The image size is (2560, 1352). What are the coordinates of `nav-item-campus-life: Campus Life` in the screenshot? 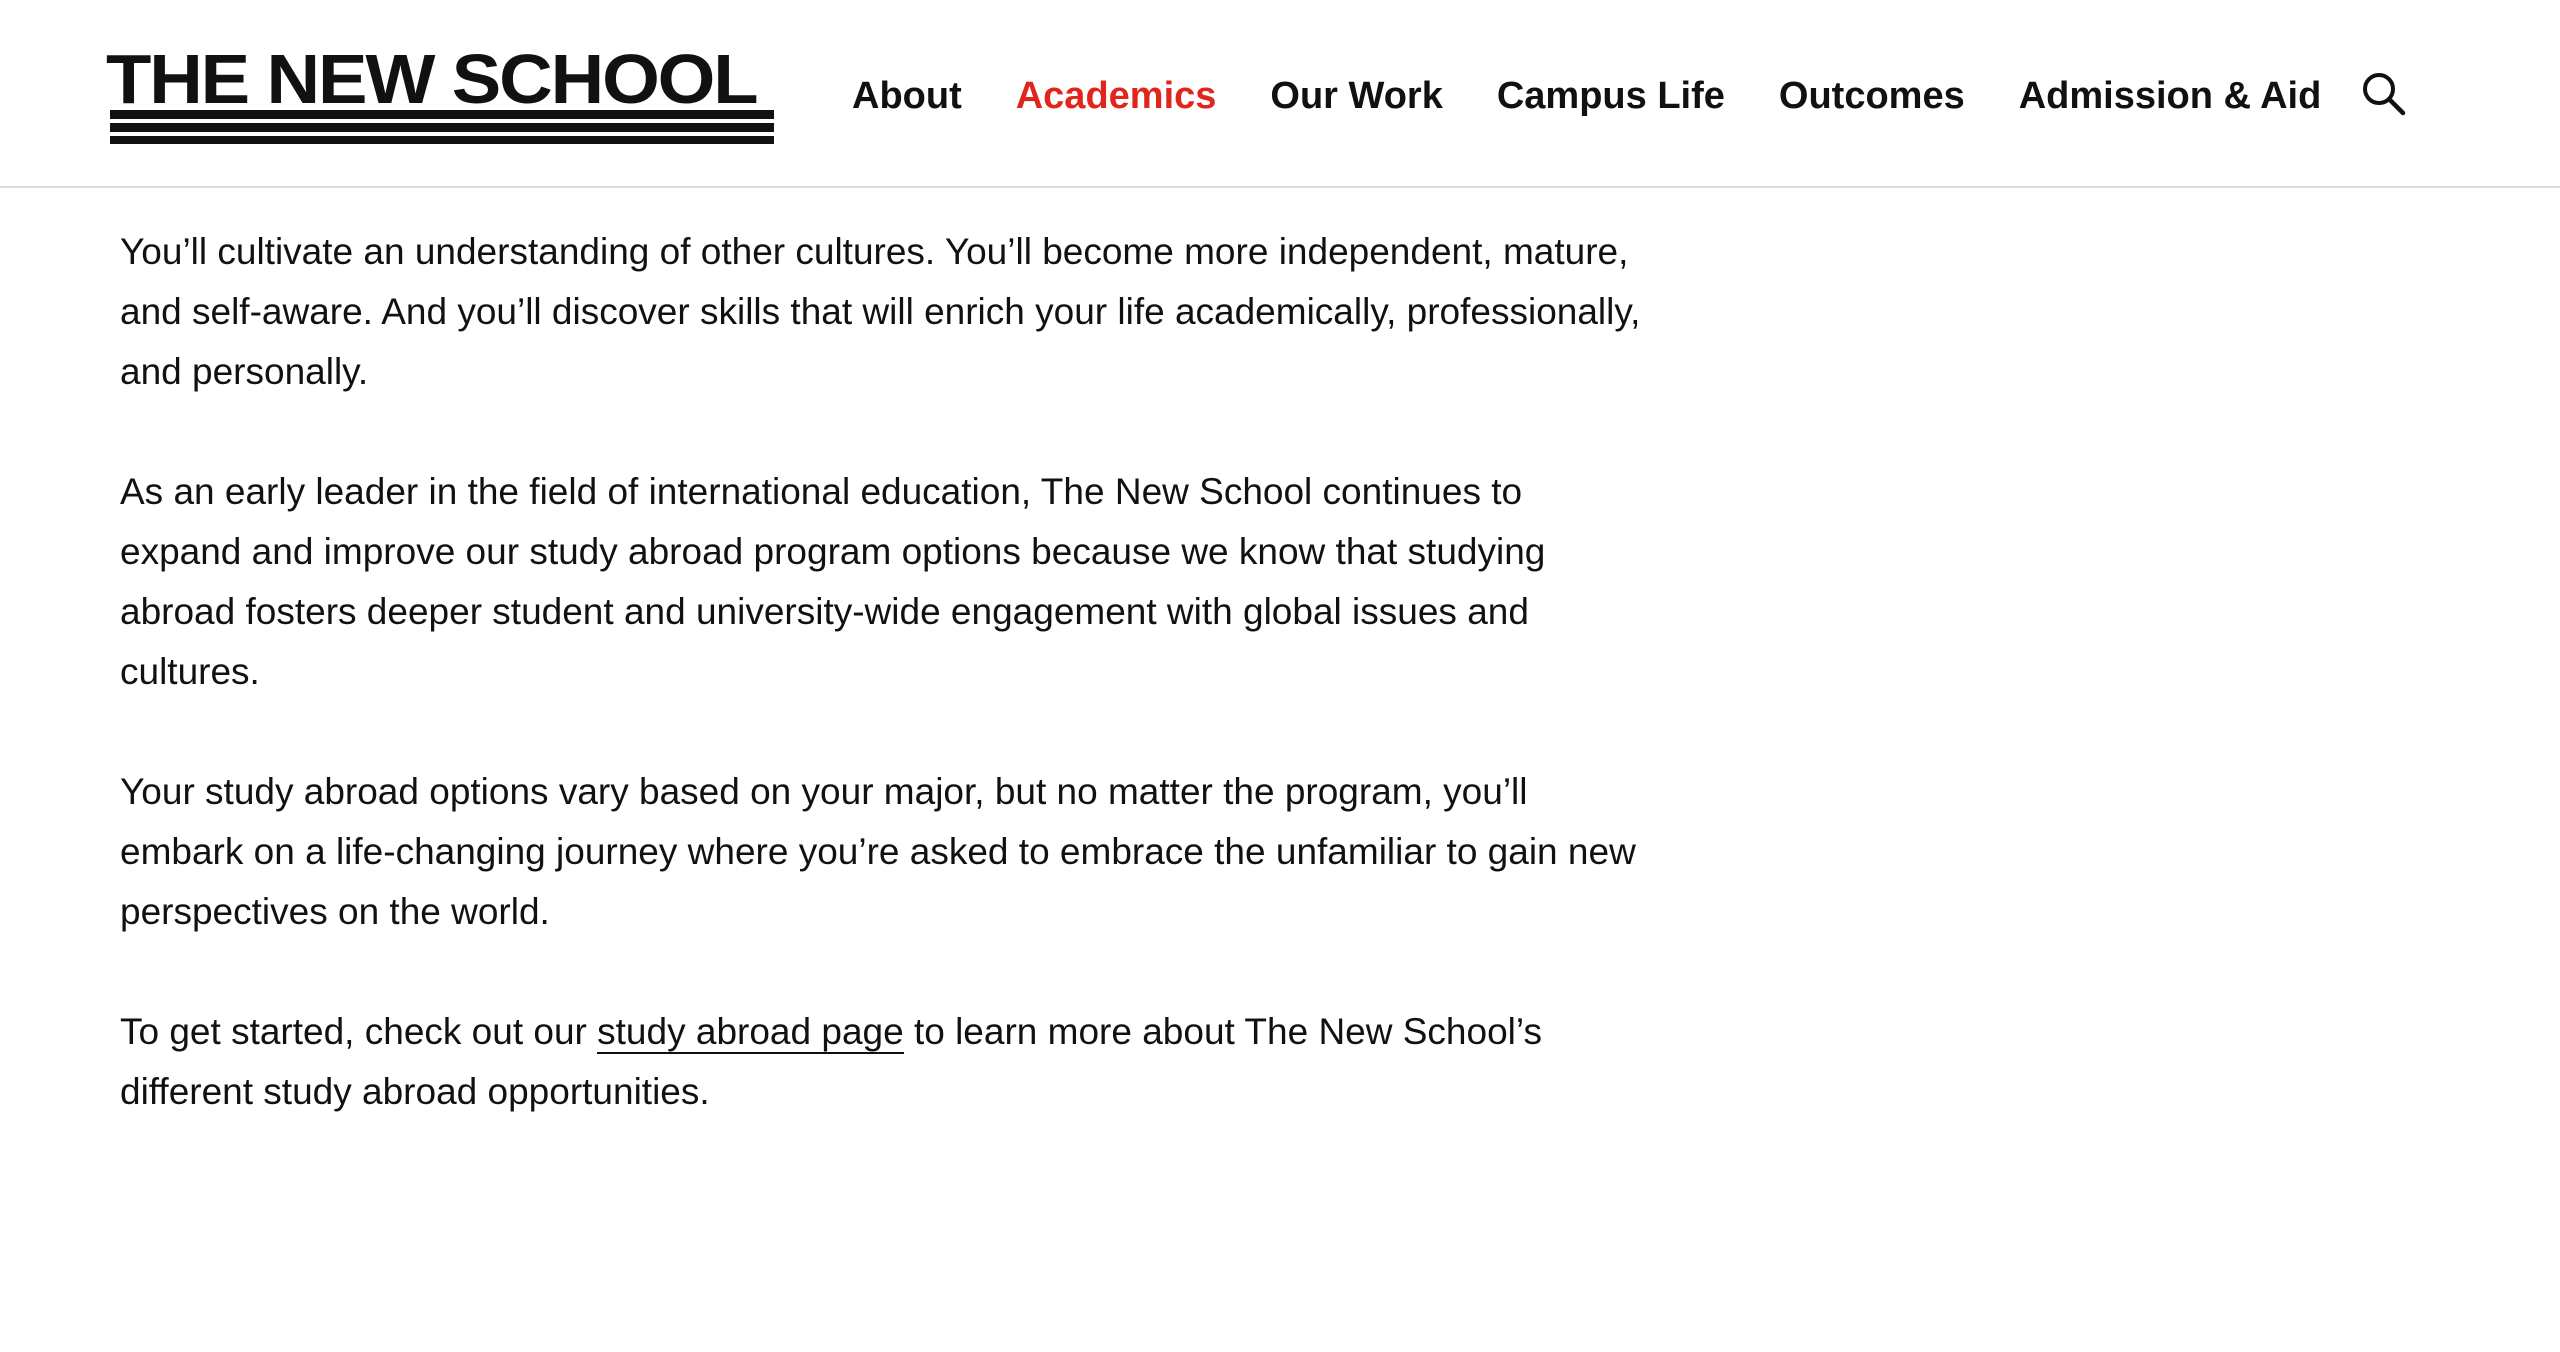 It's located at (1611, 96).